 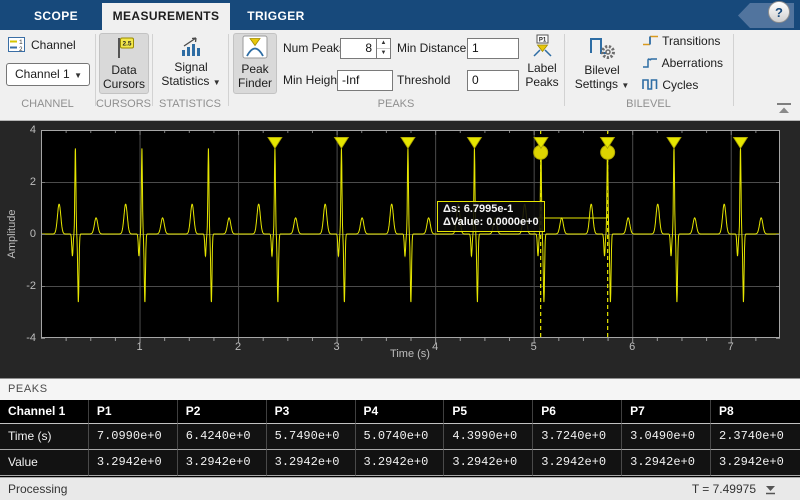 What do you see at coordinates (680, 85) in the screenshot?
I see `cycles-label: Cycles` at bounding box center [680, 85].